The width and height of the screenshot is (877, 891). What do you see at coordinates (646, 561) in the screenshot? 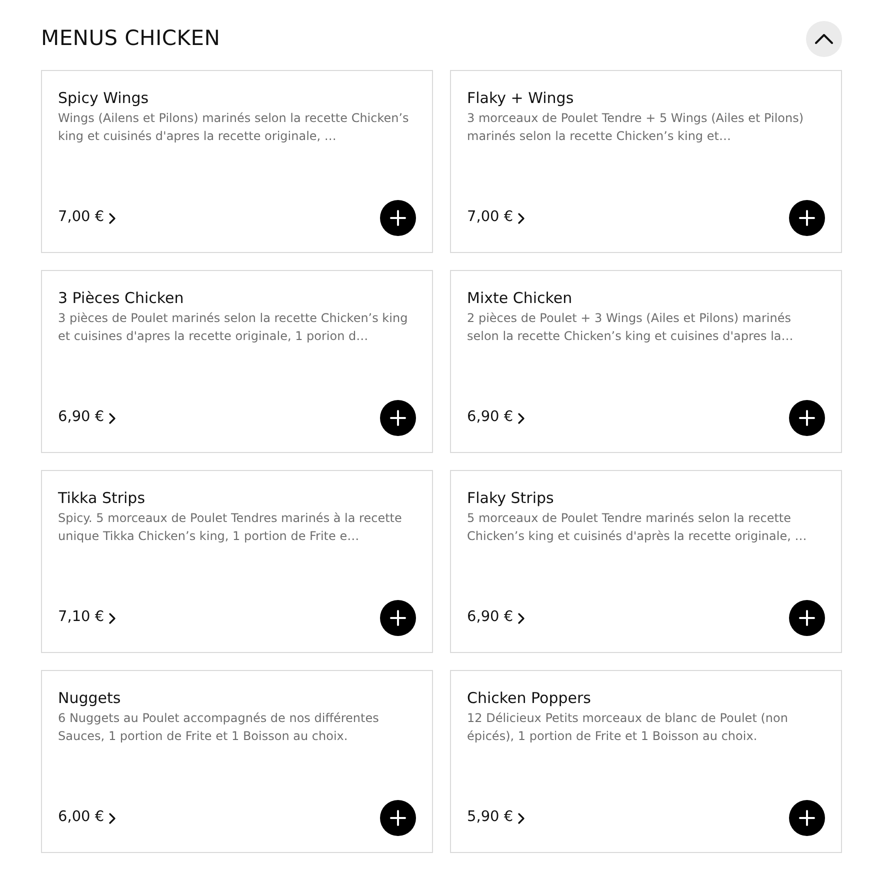
I see `menu-item-card: Flaky Strips 5 morceaux de Poulet Tendre marinés selon la recette Chicken’s king et cuisinés d'après la recette originale, … 6,90 €` at bounding box center [646, 561].